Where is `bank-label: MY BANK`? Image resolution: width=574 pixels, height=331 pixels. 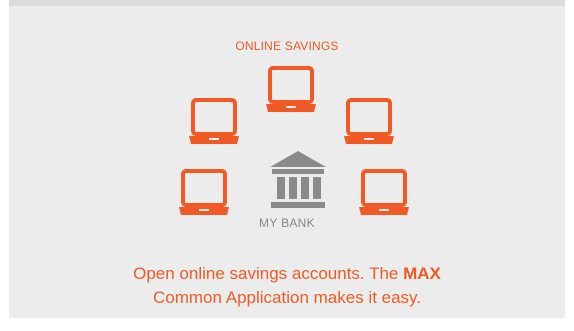
bank-label: MY BANK is located at coordinates (287, 223).